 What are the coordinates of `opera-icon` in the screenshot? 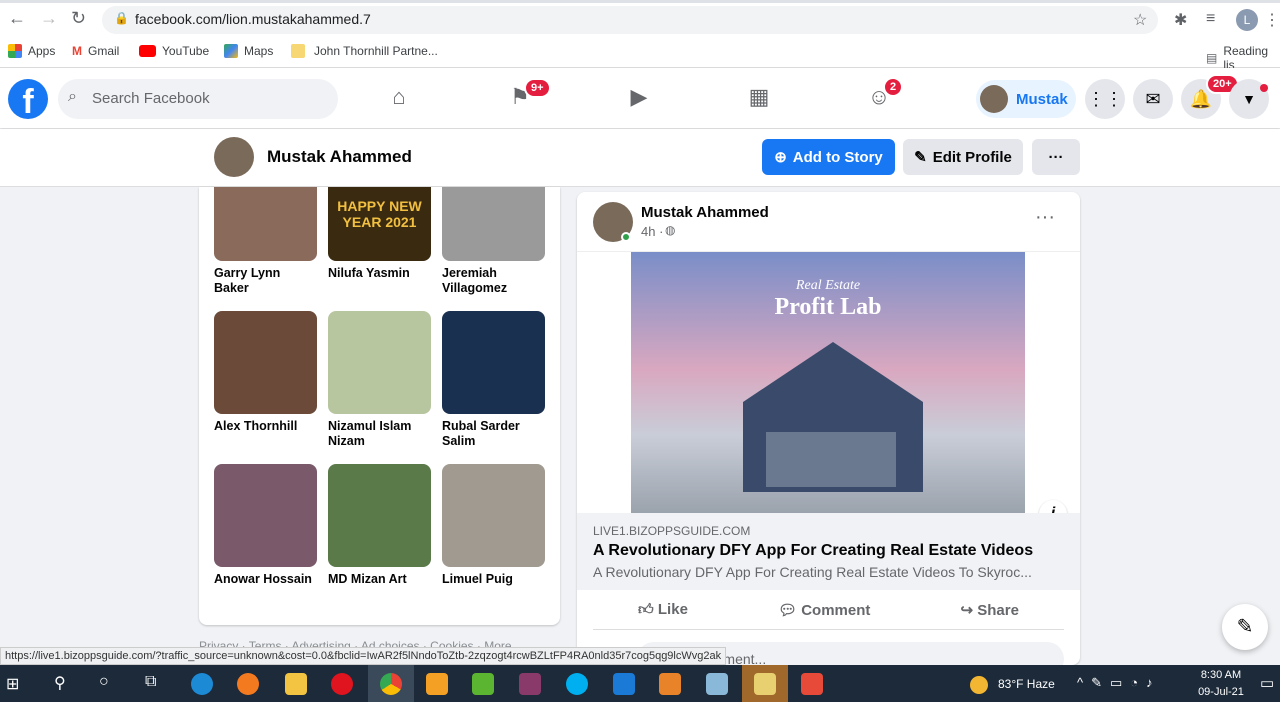 It's located at (342, 684).